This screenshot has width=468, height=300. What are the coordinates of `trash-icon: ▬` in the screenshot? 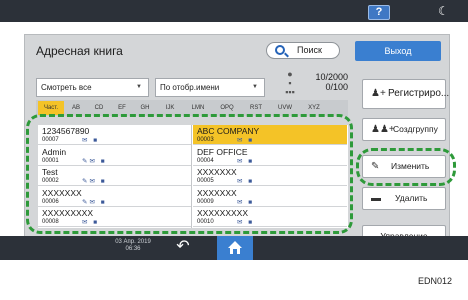 It's located at (376, 198).